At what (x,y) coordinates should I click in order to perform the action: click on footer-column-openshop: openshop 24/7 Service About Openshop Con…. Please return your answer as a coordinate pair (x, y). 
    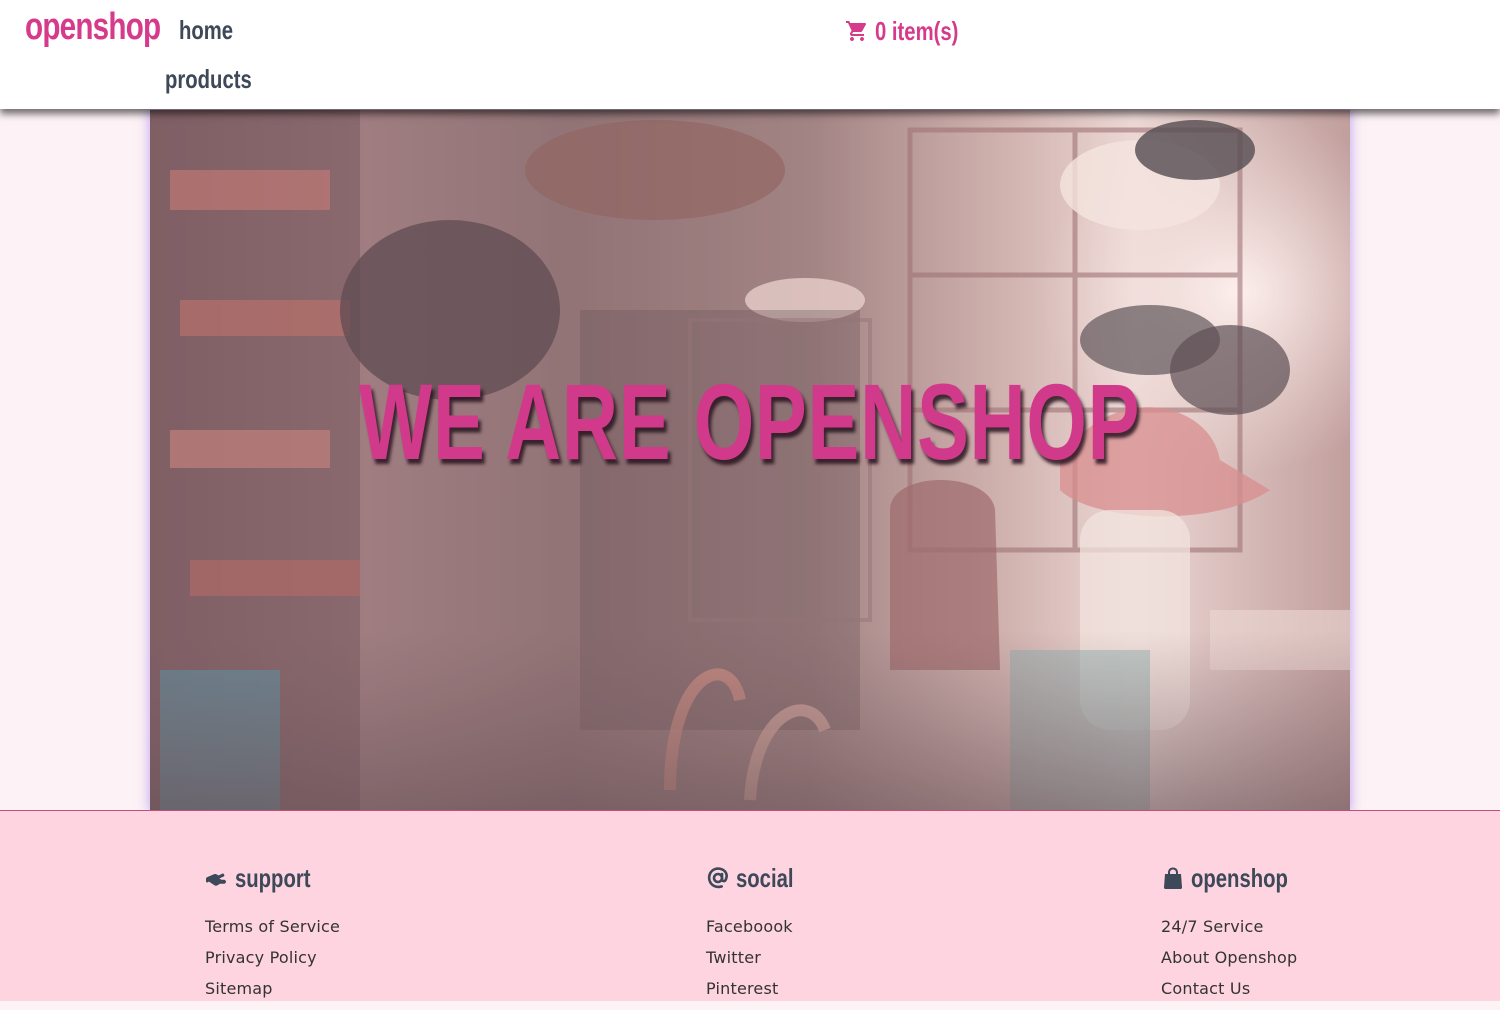
    Looking at the image, I should click on (1238, 935).